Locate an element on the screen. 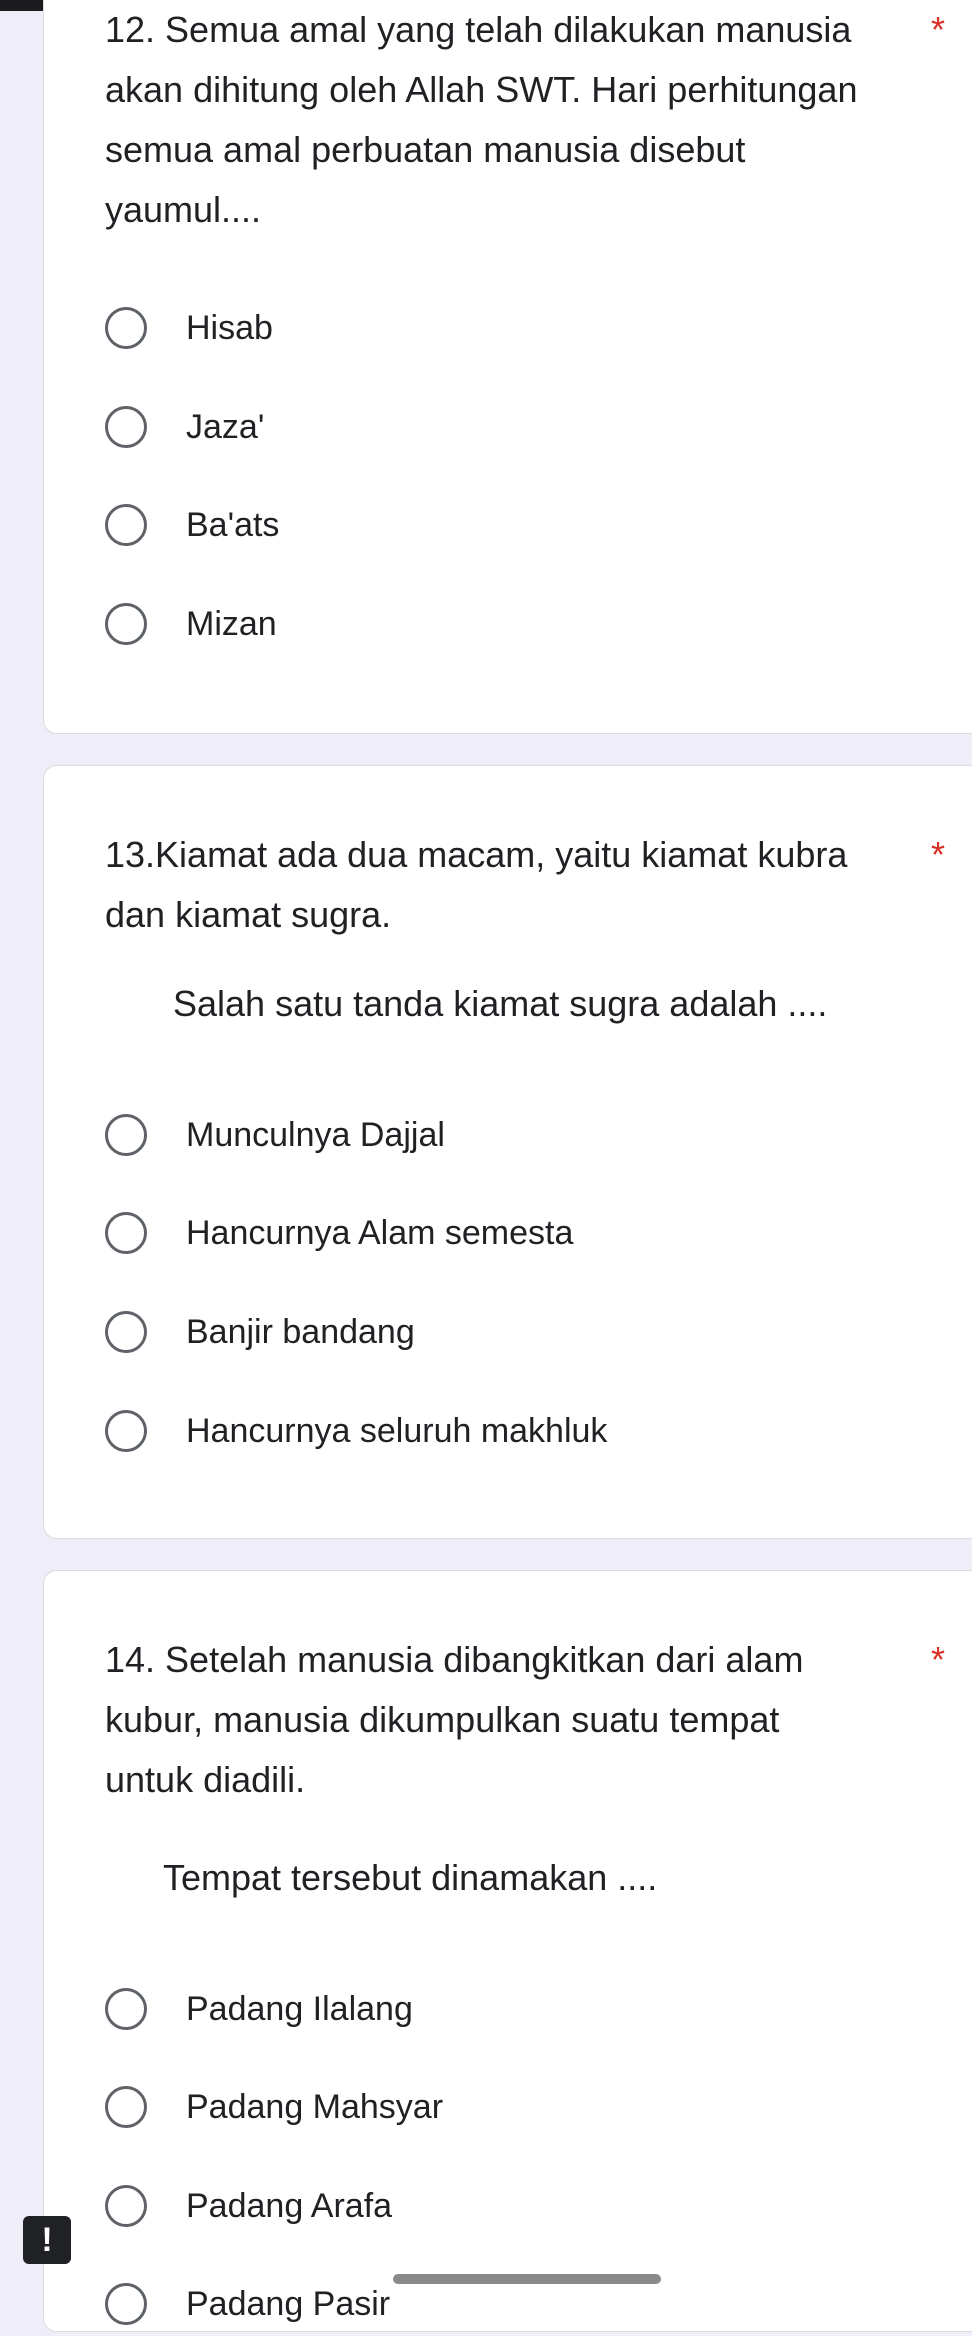  question-line: kubur, manusia dikumpulkan suatu tempat is located at coordinates (442, 1719).